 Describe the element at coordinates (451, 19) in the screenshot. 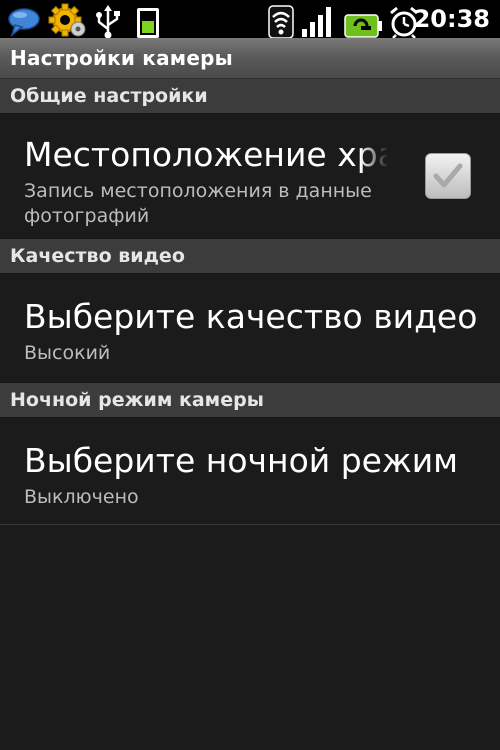

I see `status-time: 20:38` at that location.